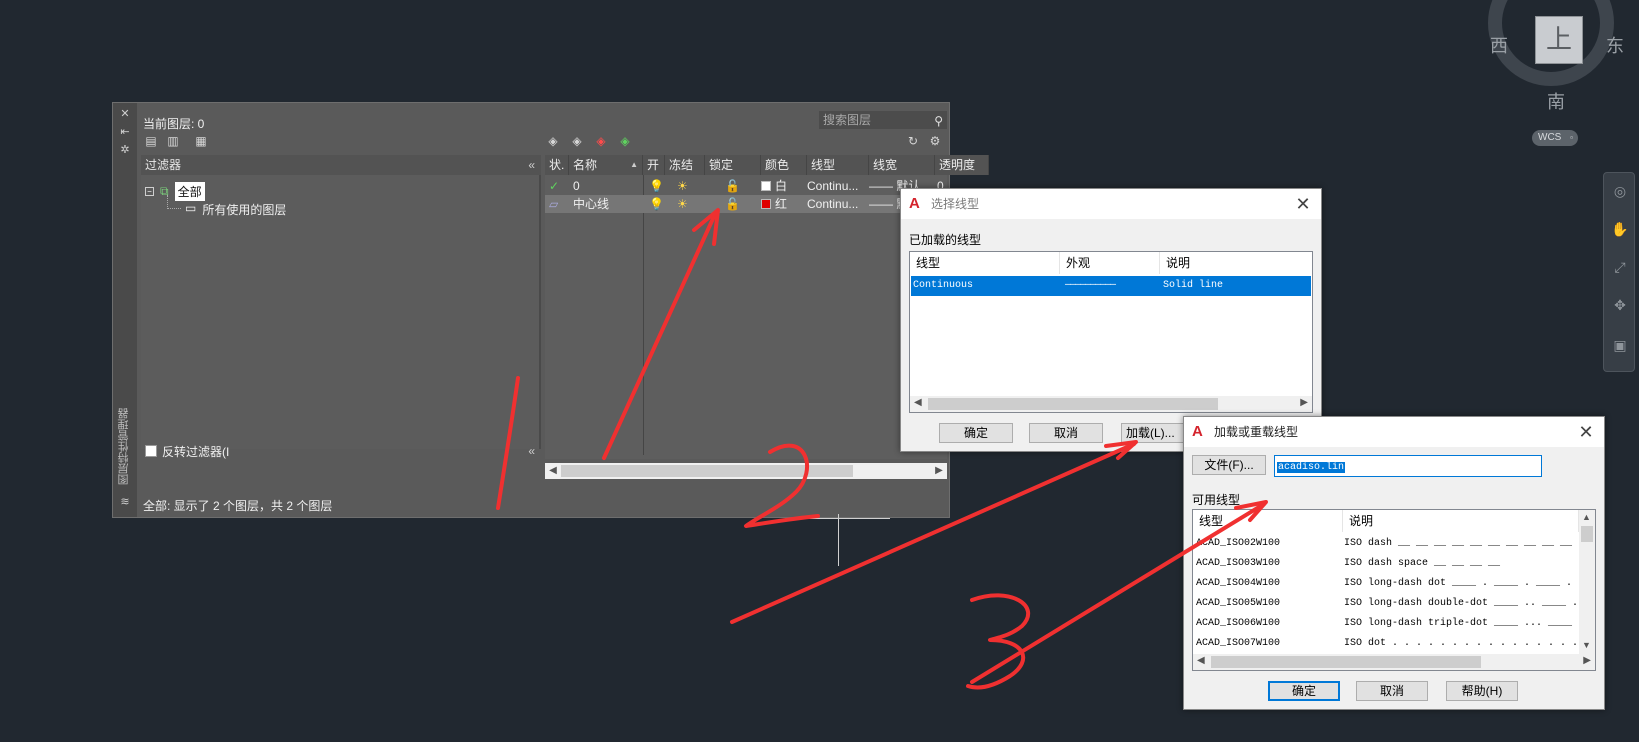 The height and width of the screenshot is (742, 1639). What do you see at coordinates (606, 165) in the screenshot?
I see `col-name: 名称 ▲` at bounding box center [606, 165].